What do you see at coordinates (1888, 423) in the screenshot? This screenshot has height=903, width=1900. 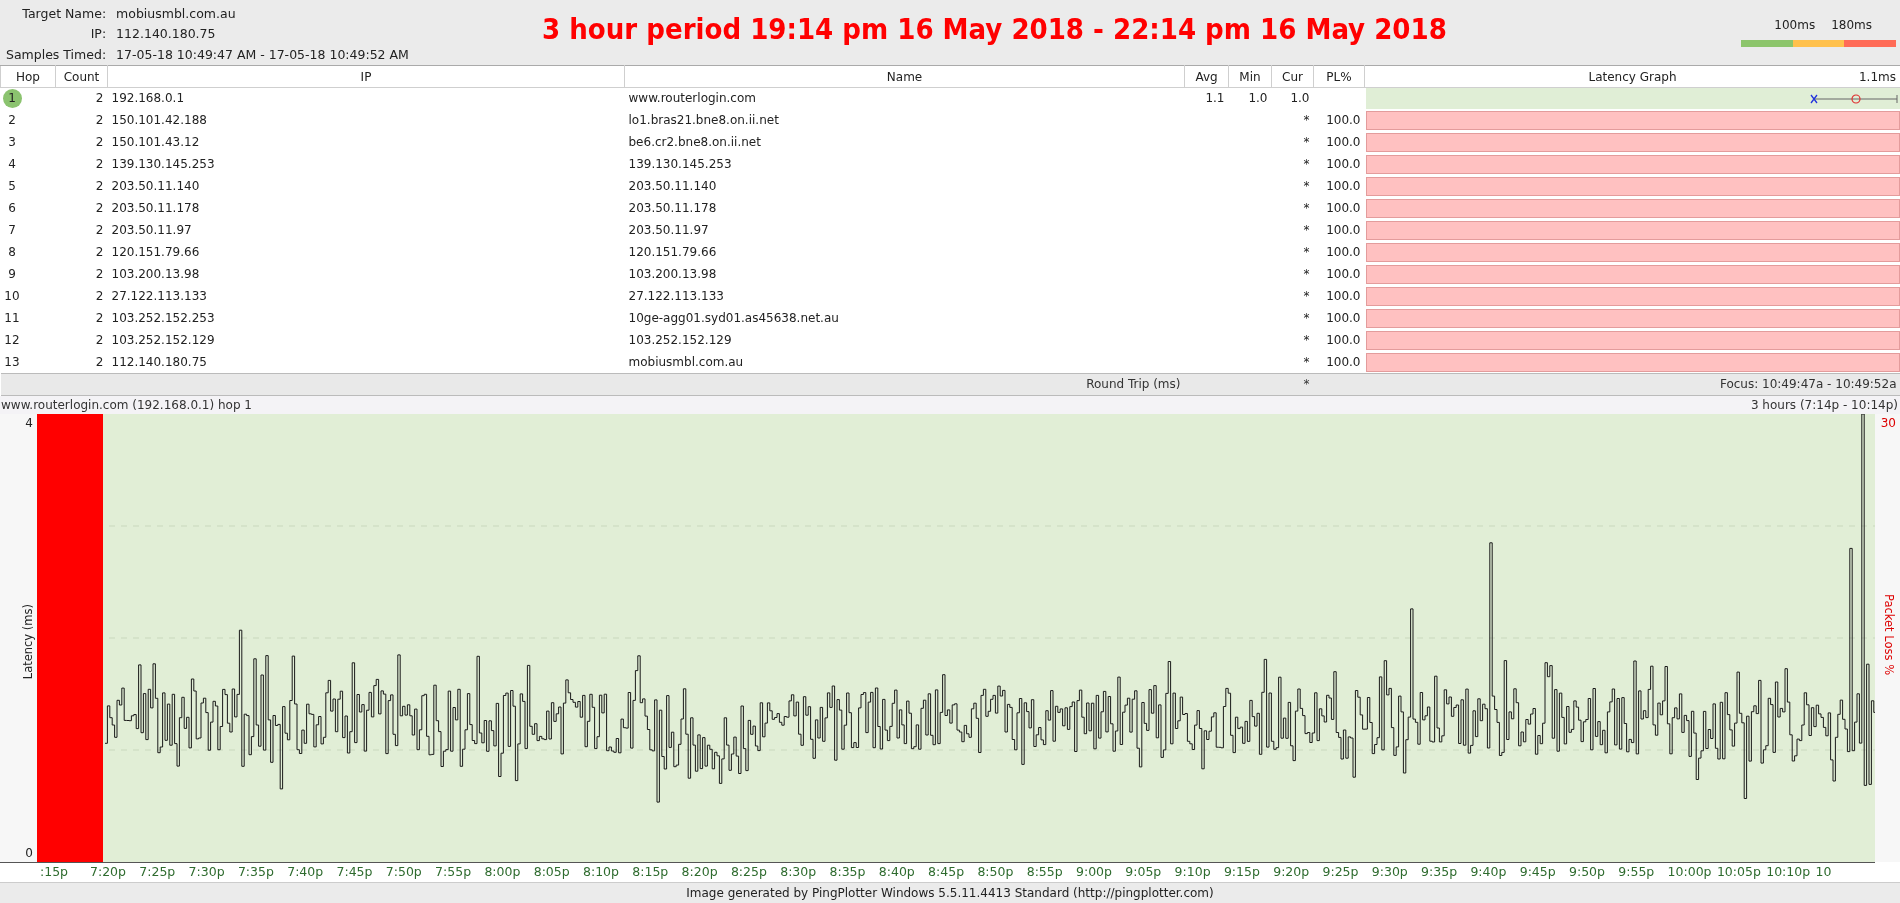 I see `axis-tick: 30` at bounding box center [1888, 423].